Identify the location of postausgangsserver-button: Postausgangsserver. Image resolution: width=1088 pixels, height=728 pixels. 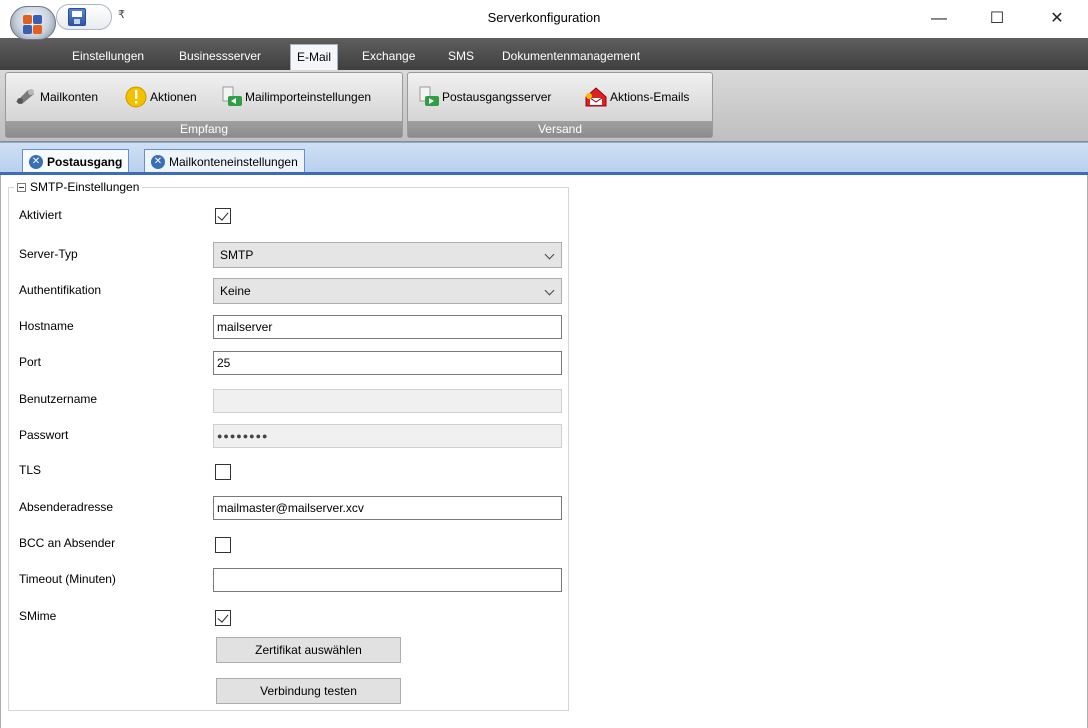
(483, 97).